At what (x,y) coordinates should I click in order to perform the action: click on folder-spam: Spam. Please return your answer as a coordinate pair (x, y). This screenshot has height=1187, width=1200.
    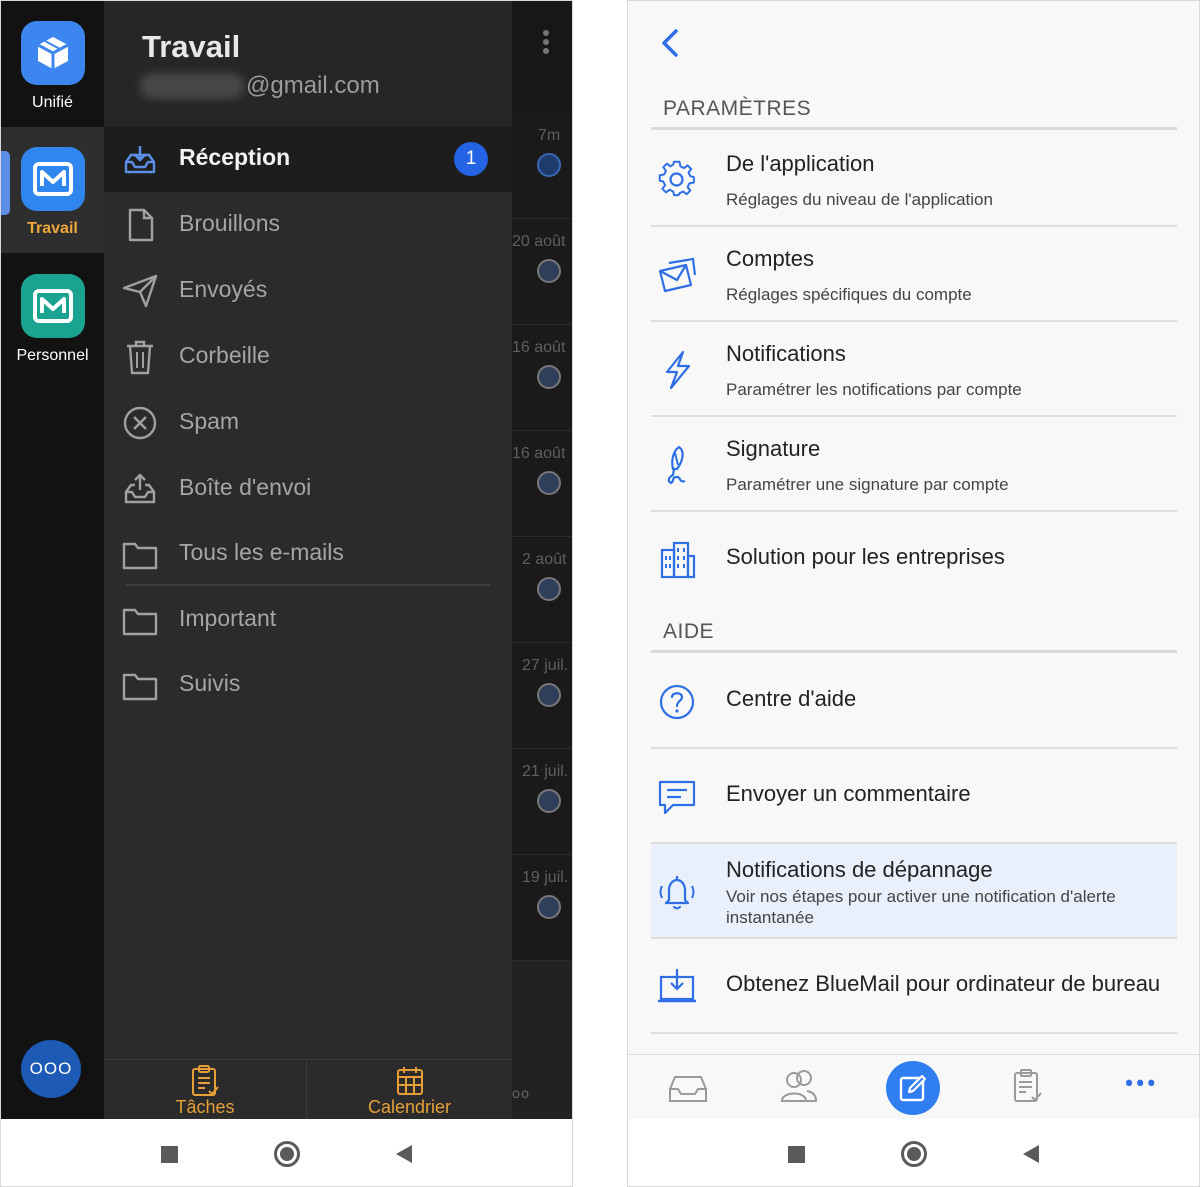
    Looking at the image, I should click on (308, 423).